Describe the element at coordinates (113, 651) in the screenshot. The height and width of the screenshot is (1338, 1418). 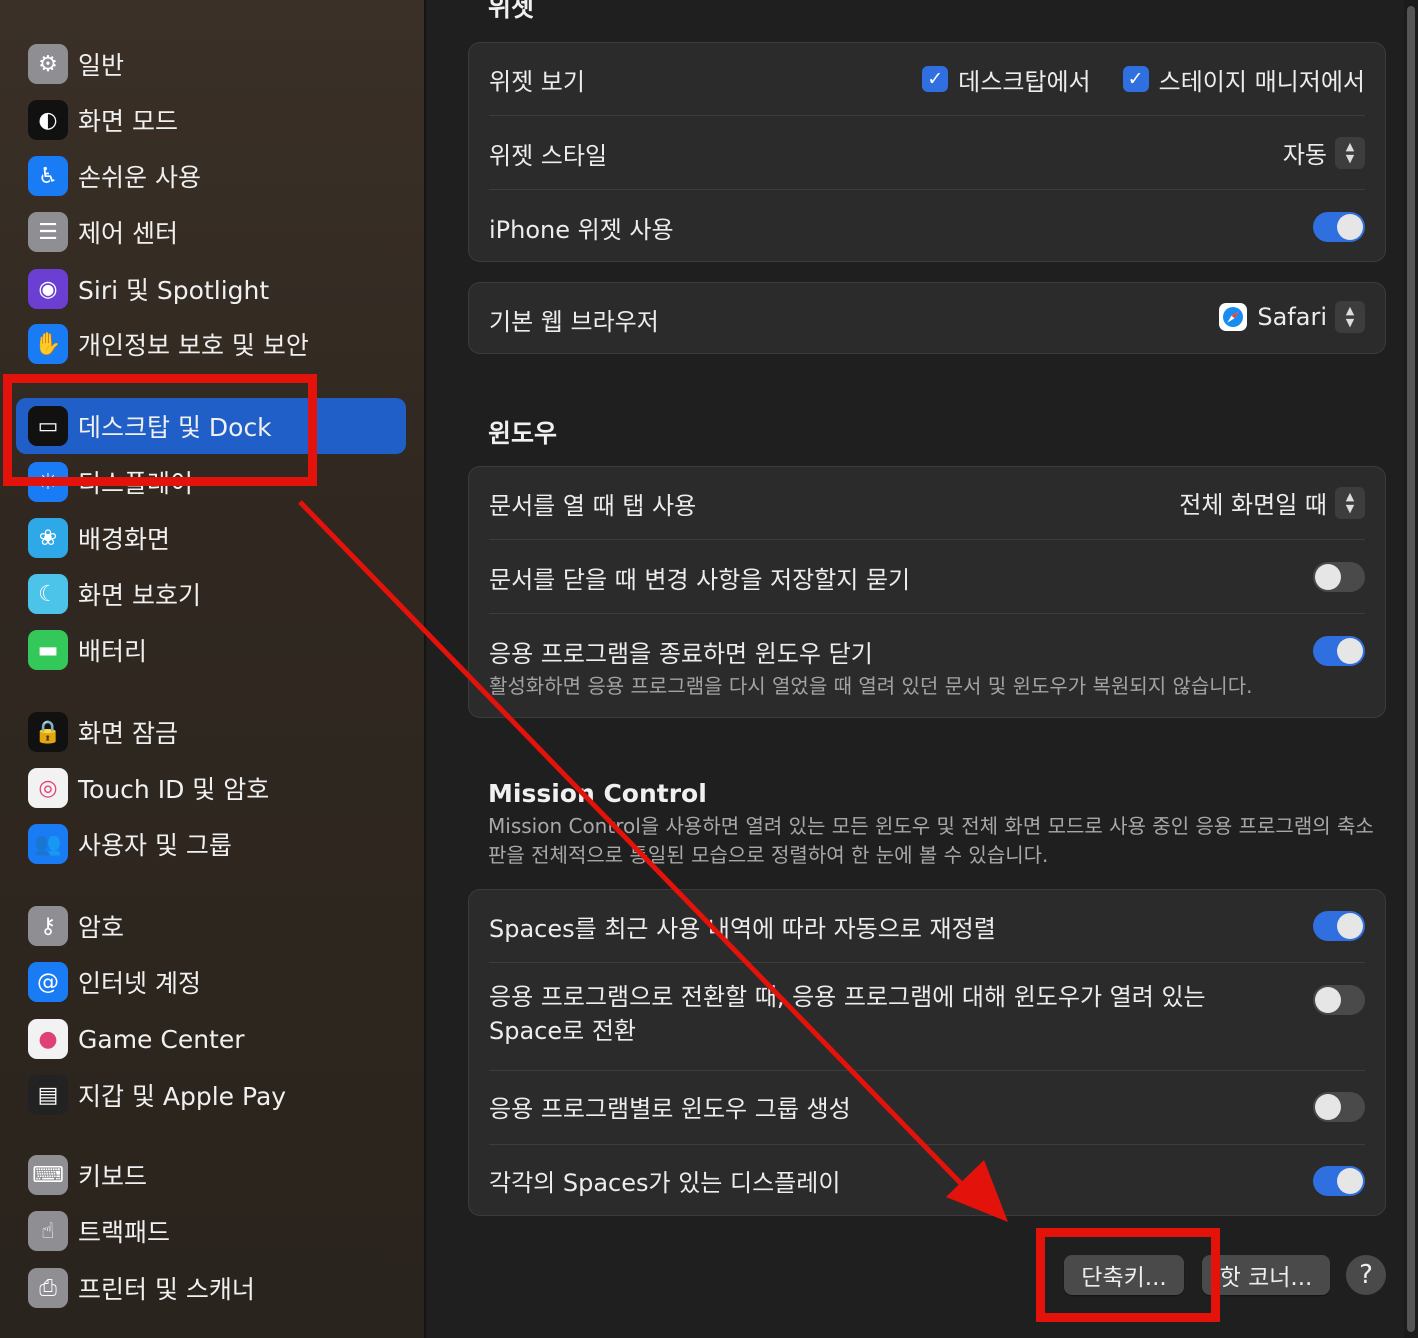
I see `sidebar-item-label: 배터리` at that location.